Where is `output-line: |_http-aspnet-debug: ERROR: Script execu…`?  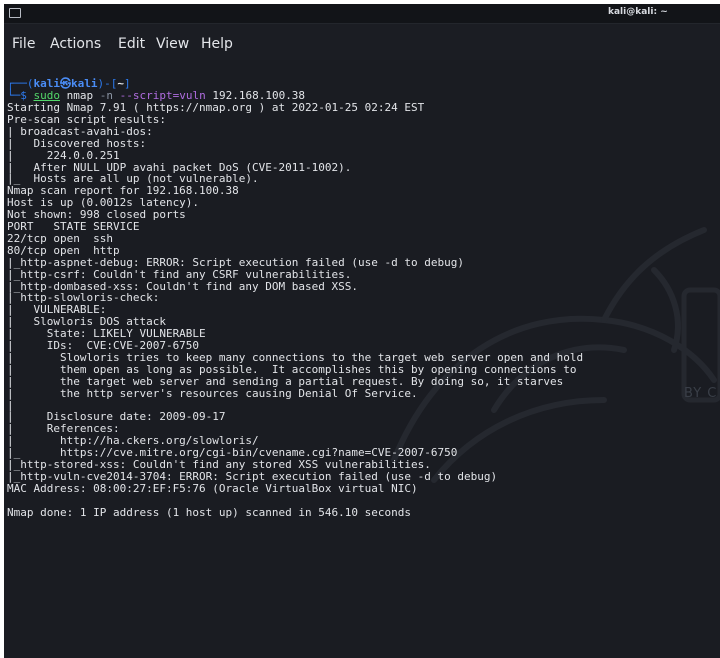 output-line: |_http-aspnet-debug: ERROR: Script execu… is located at coordinates (235, 262).